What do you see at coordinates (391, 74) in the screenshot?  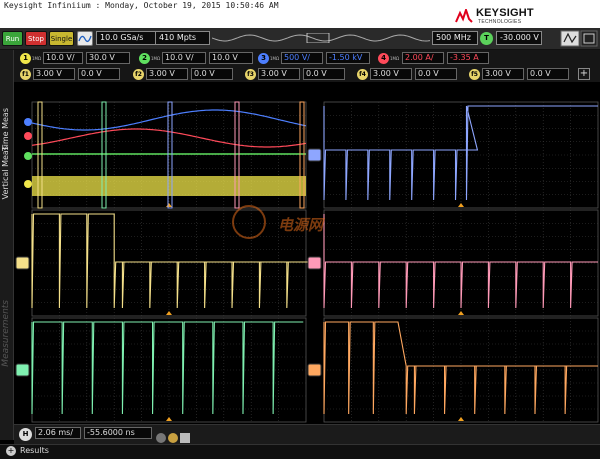 I see `math-f4-scale-field: 3.00 V` at bounding box center [391, 74].